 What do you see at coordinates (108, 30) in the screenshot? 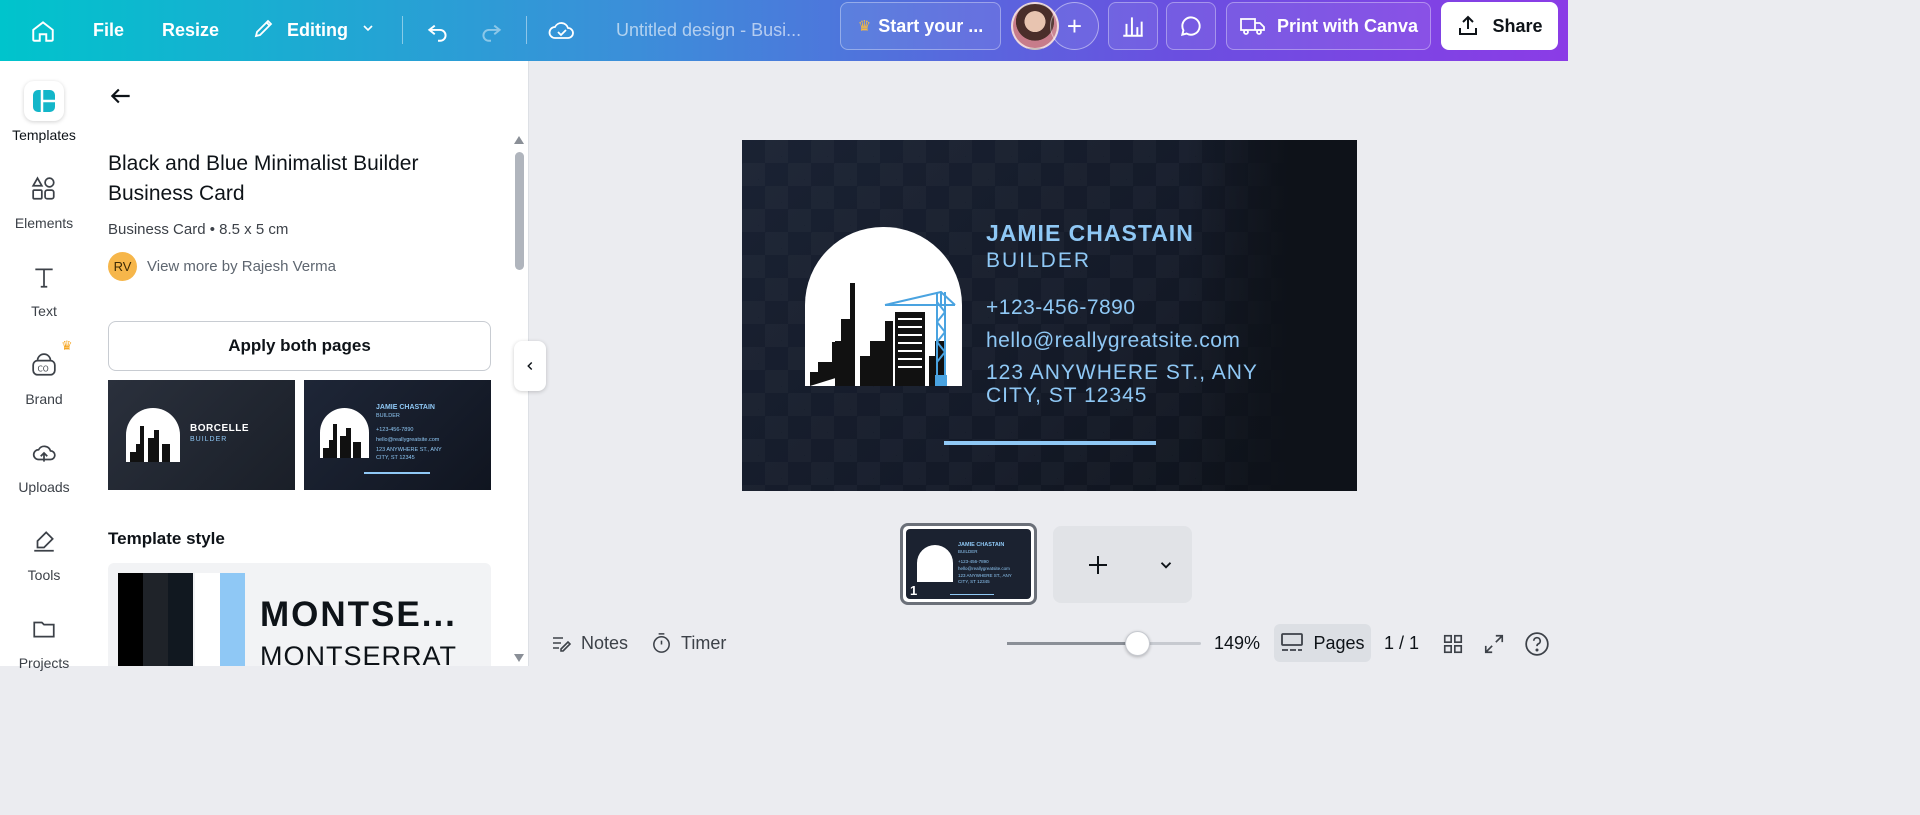
I see `file-menu: File` at bounding box center [108, 30].